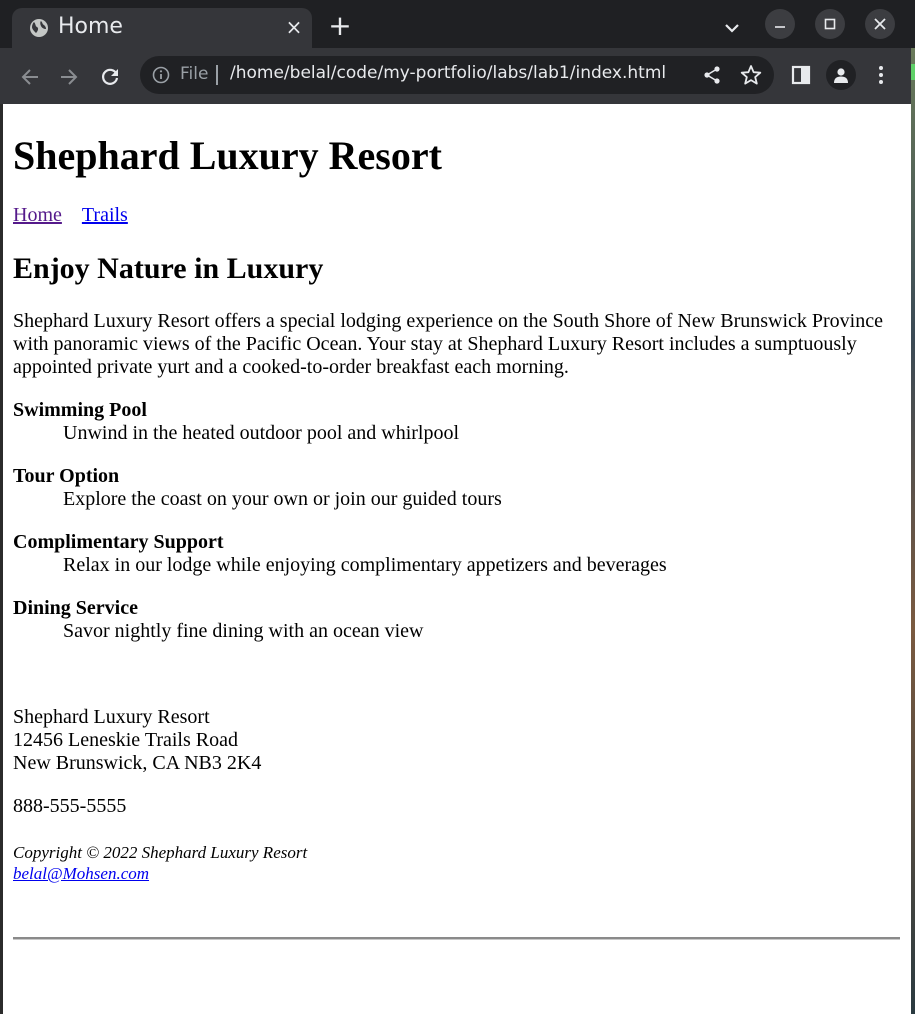 Image resolution: width=915 pixels, height=1014 pixels. I want to click on chevron-down-icon, so click(732, 28).